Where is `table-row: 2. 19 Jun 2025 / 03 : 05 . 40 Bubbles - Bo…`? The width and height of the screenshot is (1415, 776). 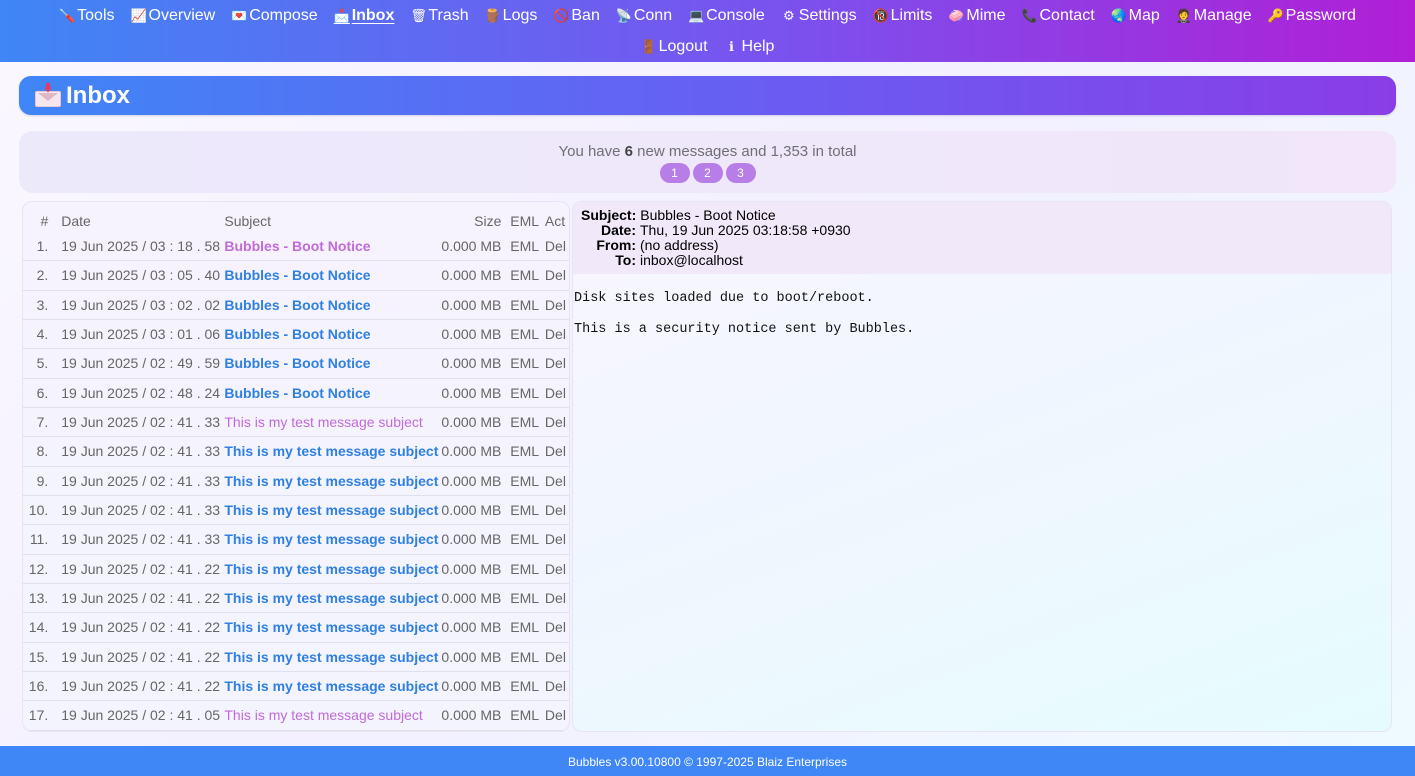
table-row: 2. 19 Jun 2025 / 03 : 05 . 40 Bubbles - Bo… is located at coordinates (296, 276).